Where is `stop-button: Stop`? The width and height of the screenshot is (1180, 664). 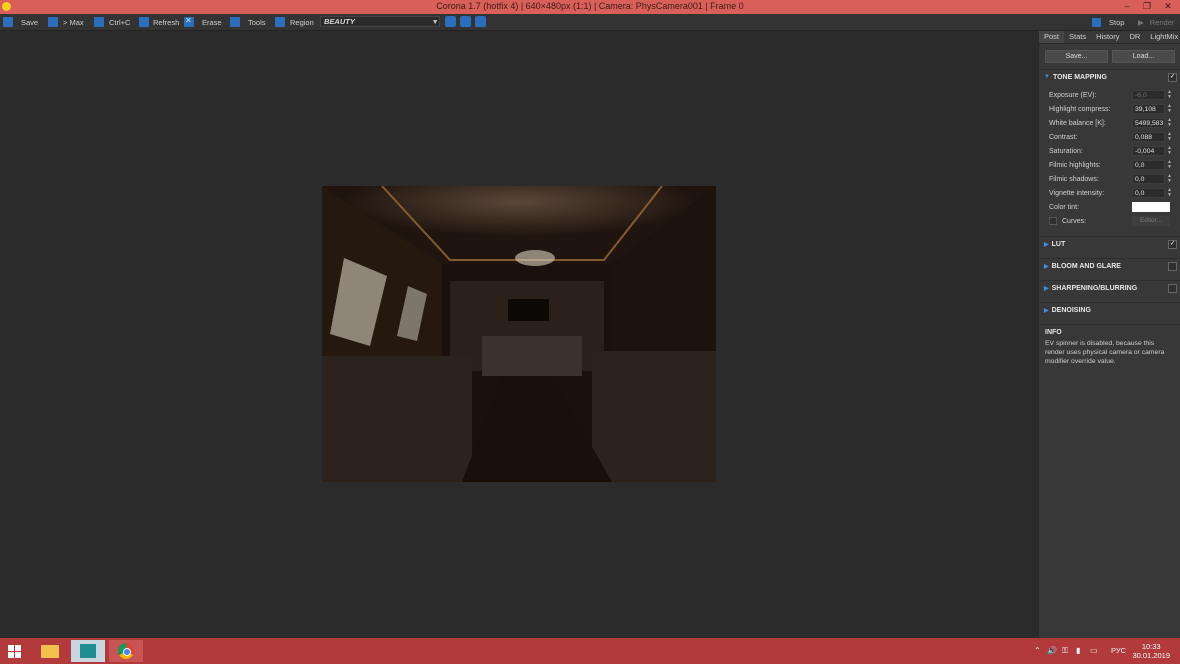
stop-button: Stop is located at coordinates (1108, 22).